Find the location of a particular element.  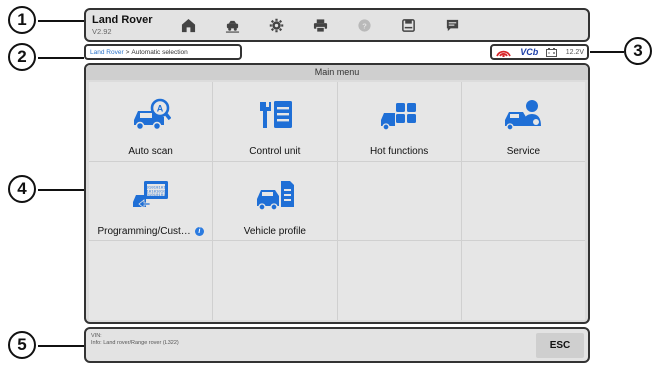

chat-button is located at coordinates (452, 25).